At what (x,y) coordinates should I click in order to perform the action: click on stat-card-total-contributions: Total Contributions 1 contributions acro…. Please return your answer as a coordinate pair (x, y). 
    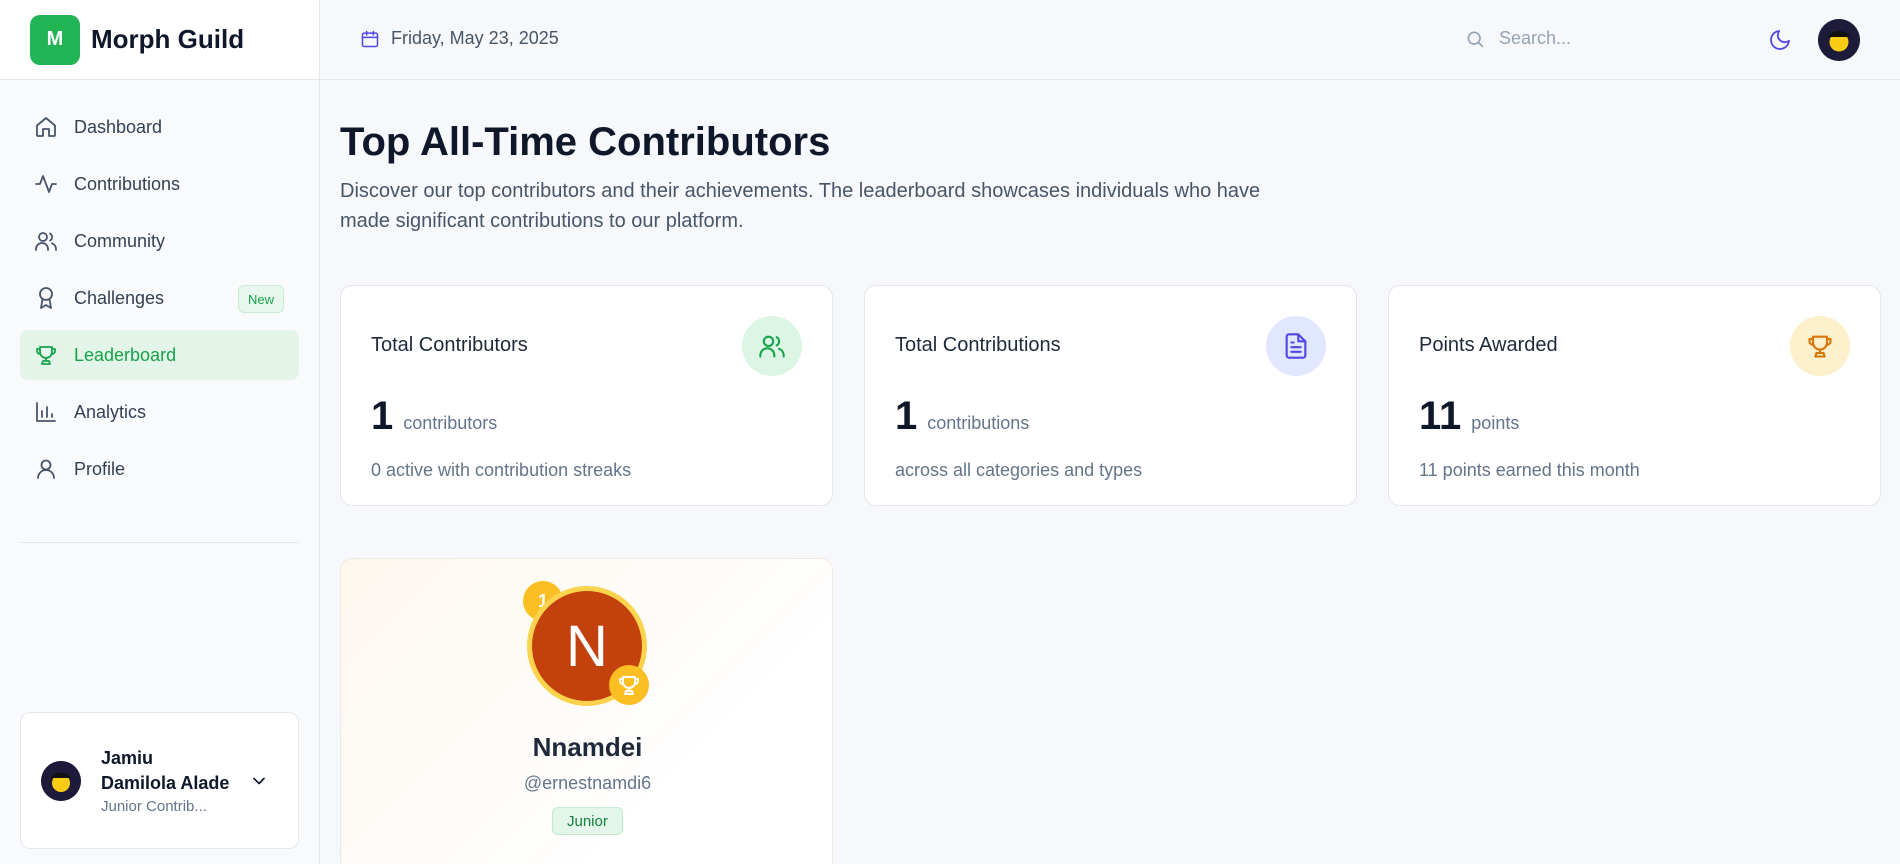
    Looking at the image, I should click on (1110, 395).